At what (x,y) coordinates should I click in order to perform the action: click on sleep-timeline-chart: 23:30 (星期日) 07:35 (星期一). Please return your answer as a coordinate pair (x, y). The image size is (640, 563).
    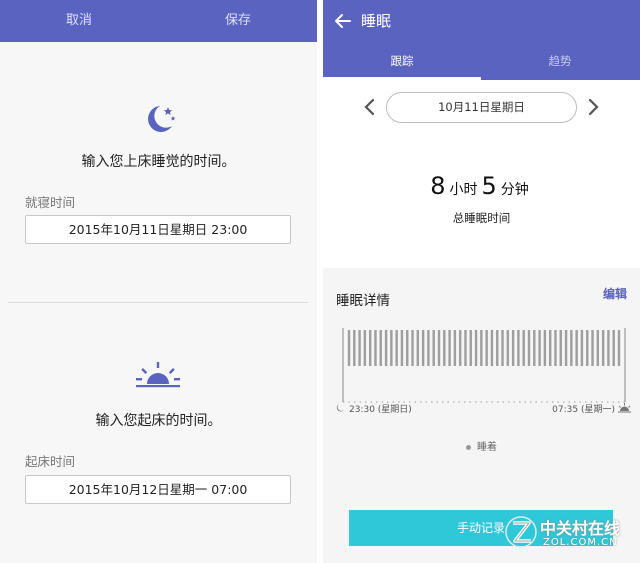
    Looking at the image, I should click on (483, 371).